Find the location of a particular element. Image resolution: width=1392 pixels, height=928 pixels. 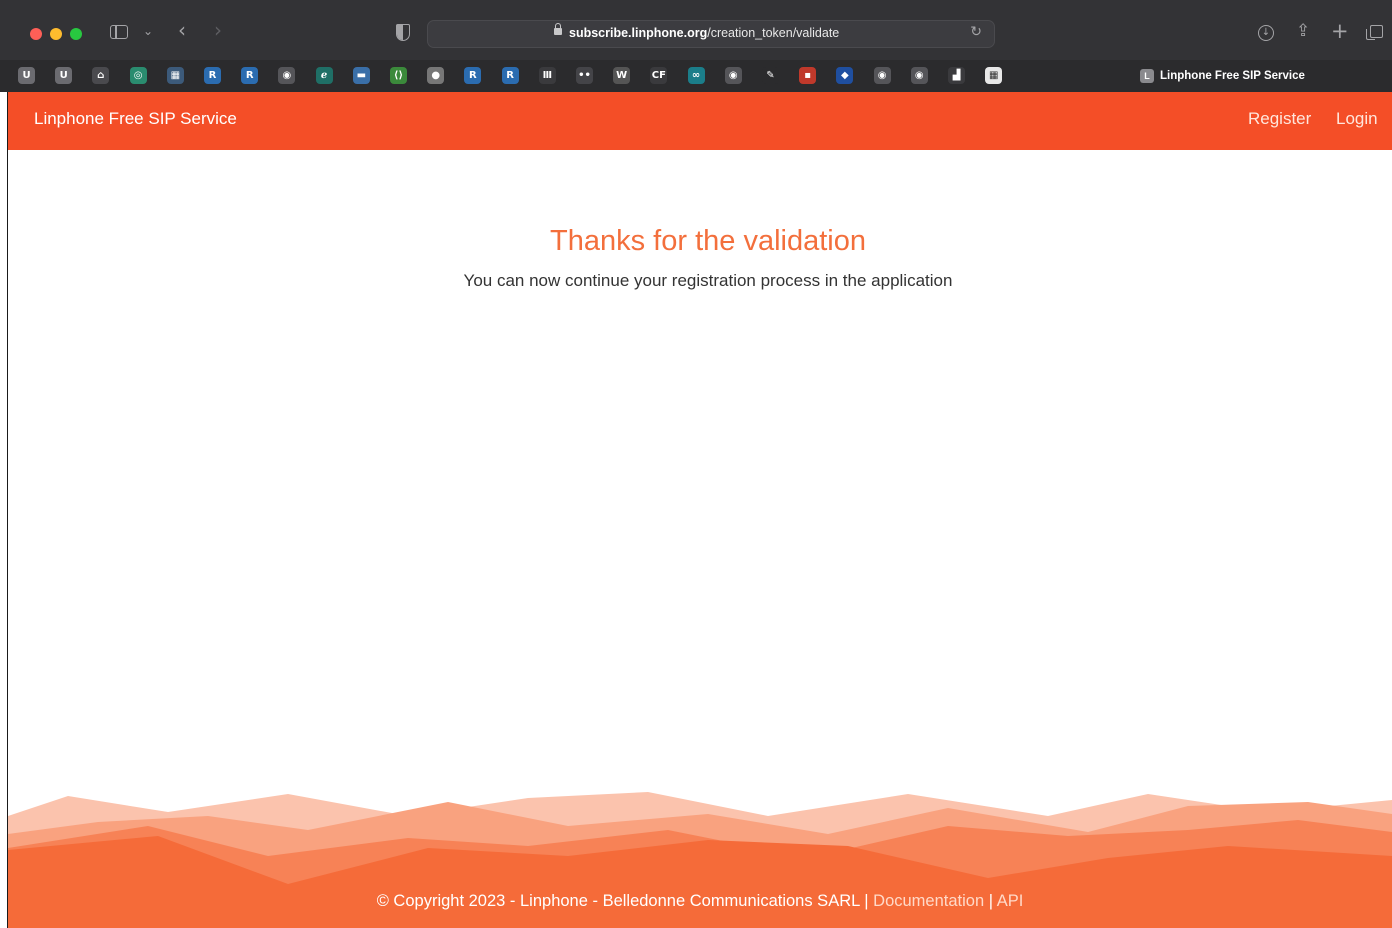

url-path: /creation_token/validate is located at coordinates (773, 33).